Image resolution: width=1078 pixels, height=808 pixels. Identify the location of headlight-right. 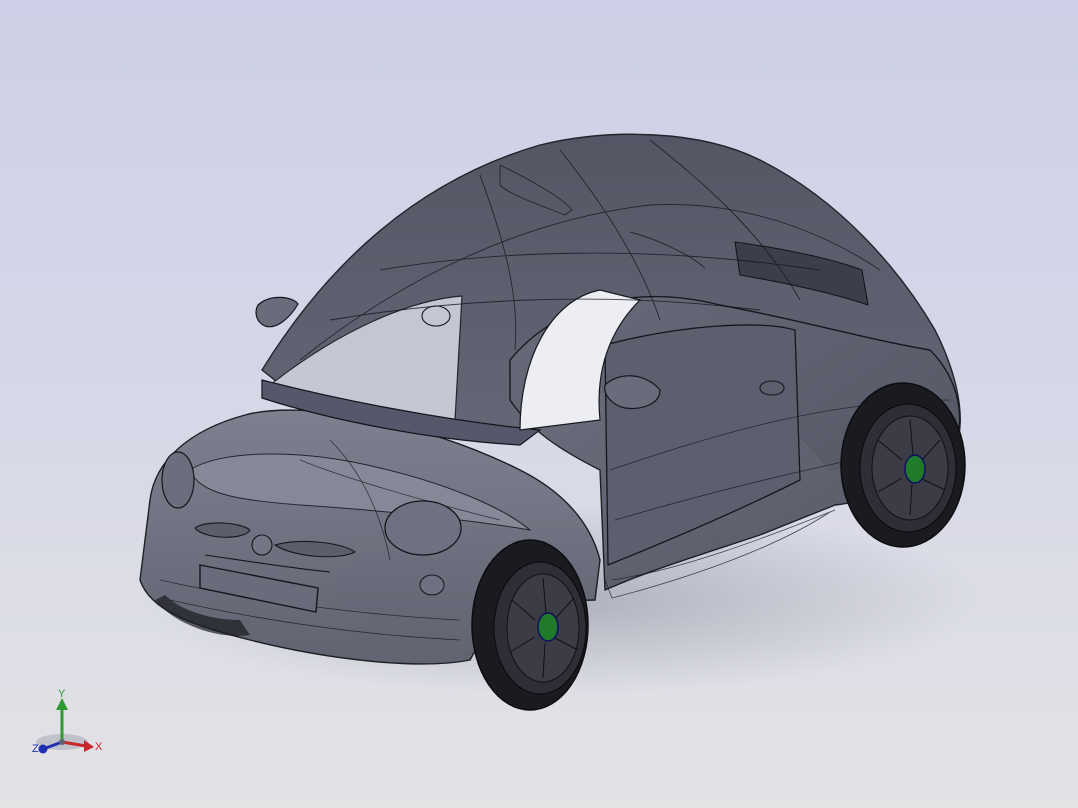
(423, 528).